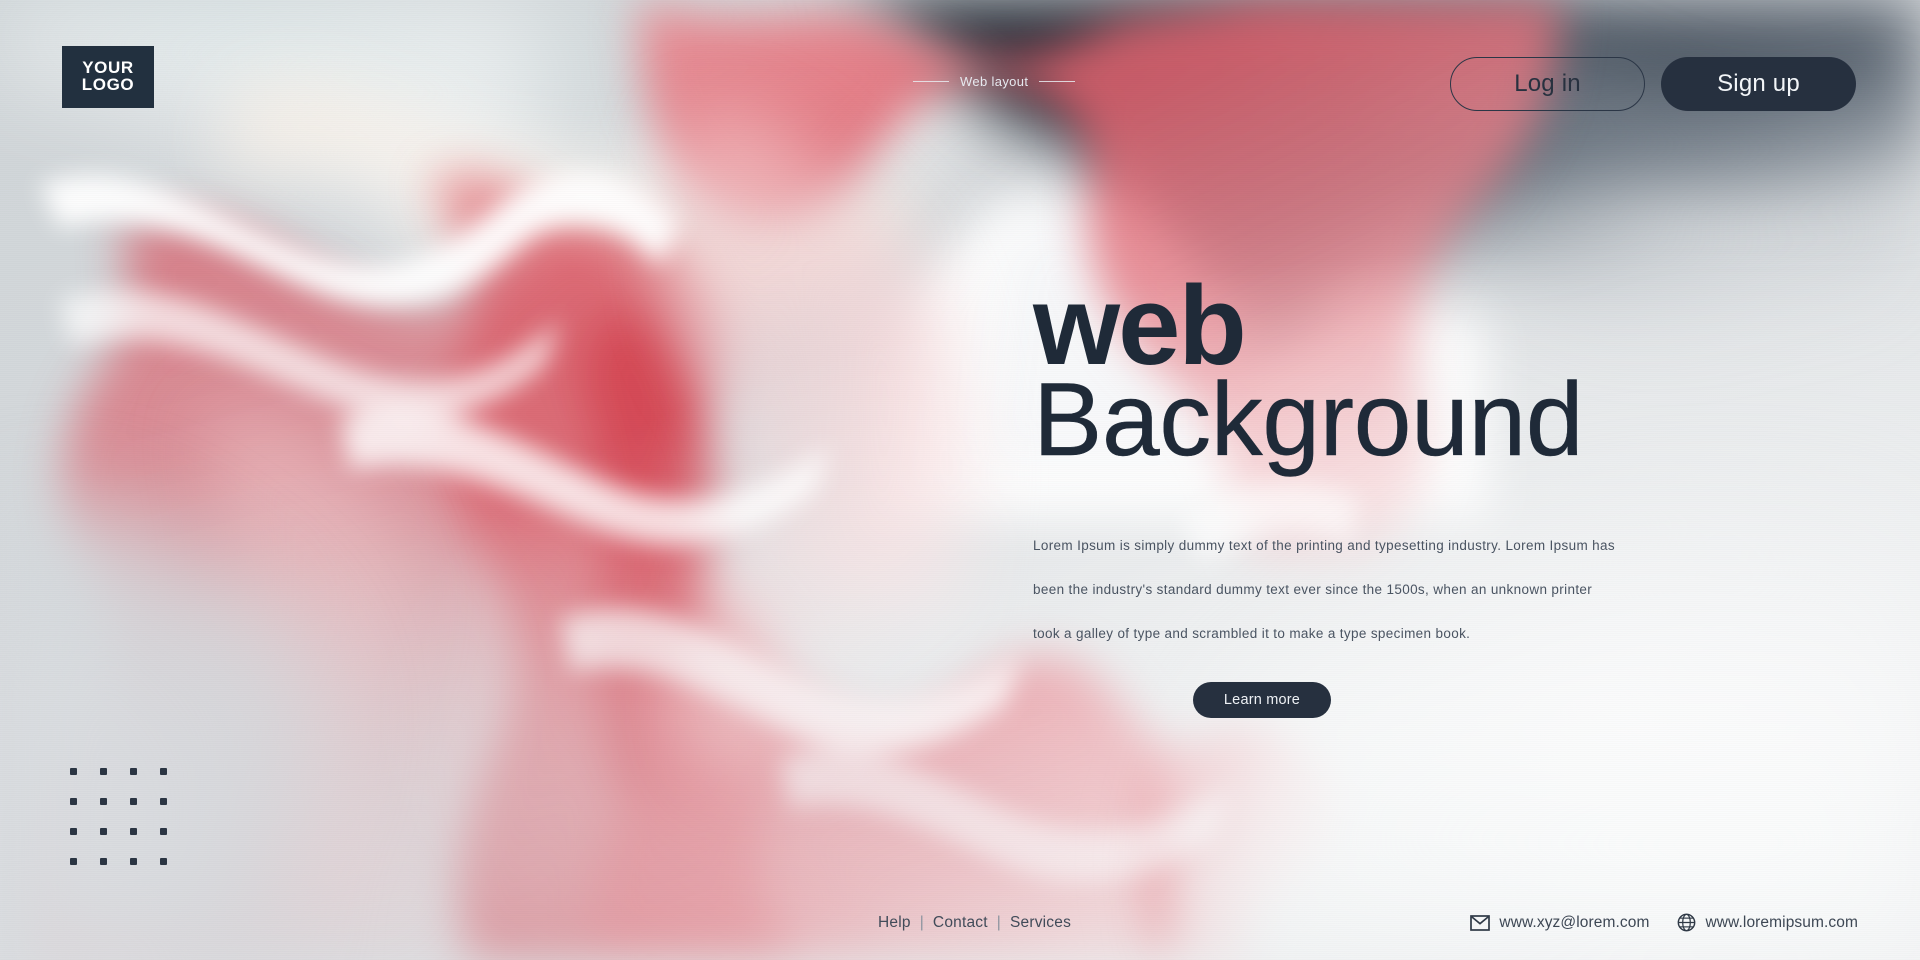  Describe the element at coordinates (1664, 922) in the screenshot. I see `footer-contacts: www.xyz@lorem.com www.loremipsum.com` at that location.